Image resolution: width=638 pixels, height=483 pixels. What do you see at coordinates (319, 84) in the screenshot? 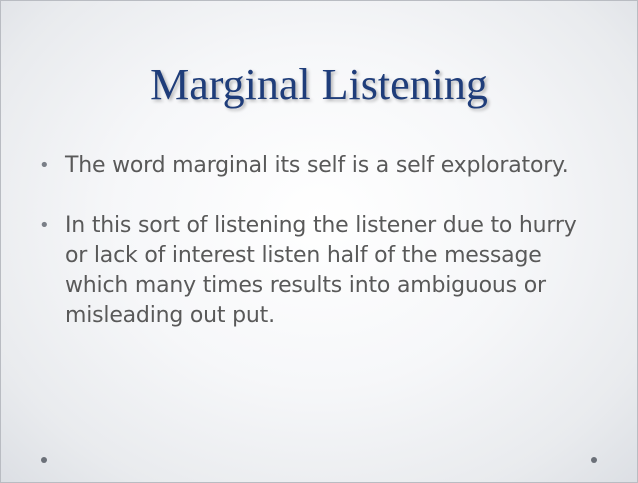
I see `slide-title: Marginal Listening` at bounding box center [319, 84].